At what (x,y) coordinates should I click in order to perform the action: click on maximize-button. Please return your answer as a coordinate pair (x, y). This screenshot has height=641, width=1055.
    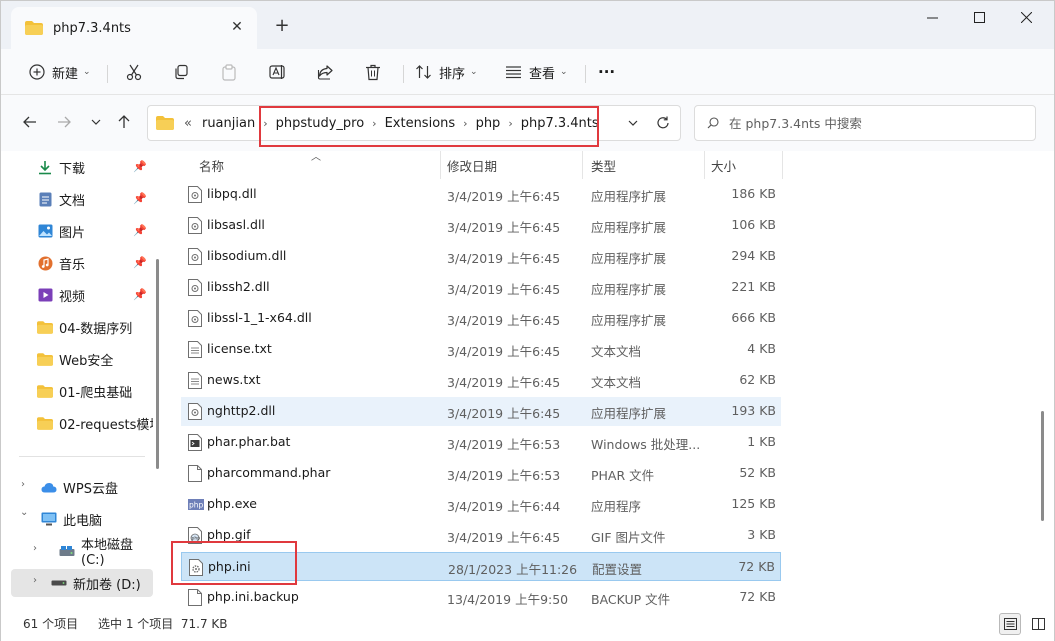
    Looking at the image, I should click on (979, 17).